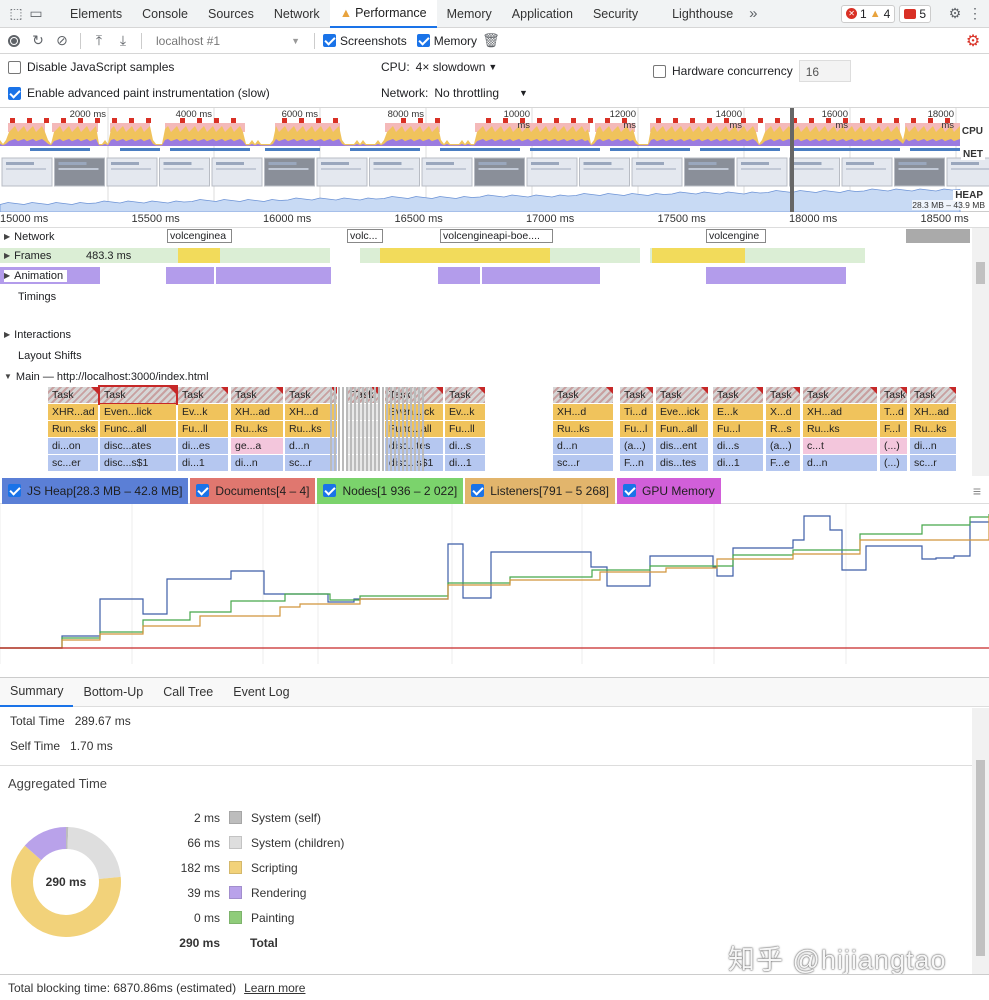 The image size is (989, 1000). Describe the element at coordinates (14, 67) in the screenshot. I see `disable-js-samples-checkbox` at that location.